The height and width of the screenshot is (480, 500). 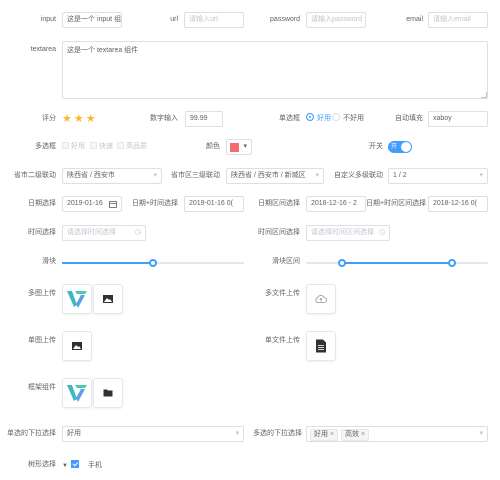 I want to click on daterange-input: 2018-12-16 - 2, so click(x=336, y=204).